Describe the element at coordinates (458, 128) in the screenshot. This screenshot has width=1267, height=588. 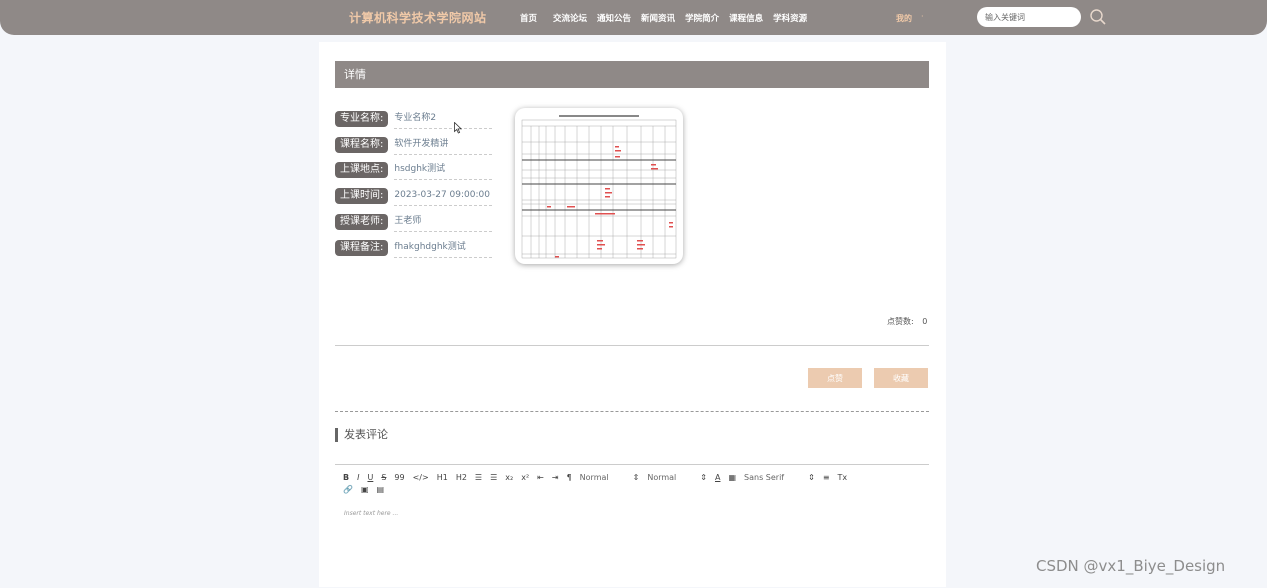
I see `mouse-cursor-icon` at that location.